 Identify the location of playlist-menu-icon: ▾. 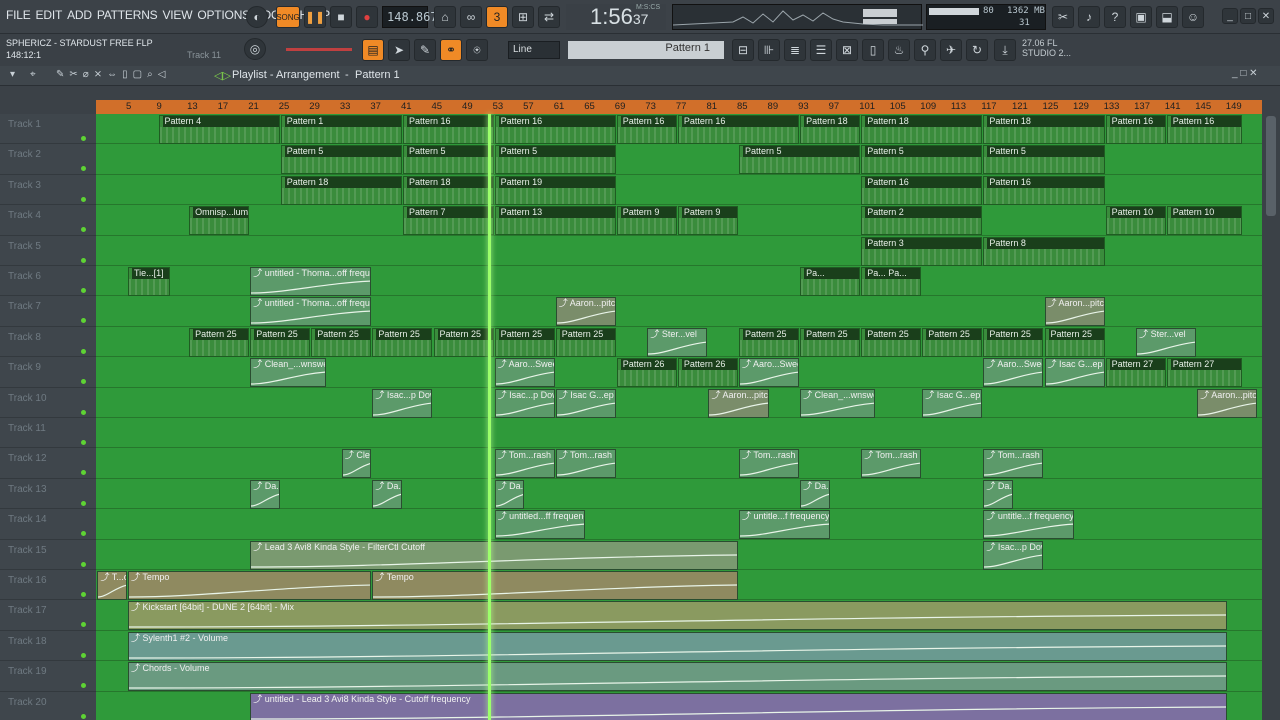
(12, 74).